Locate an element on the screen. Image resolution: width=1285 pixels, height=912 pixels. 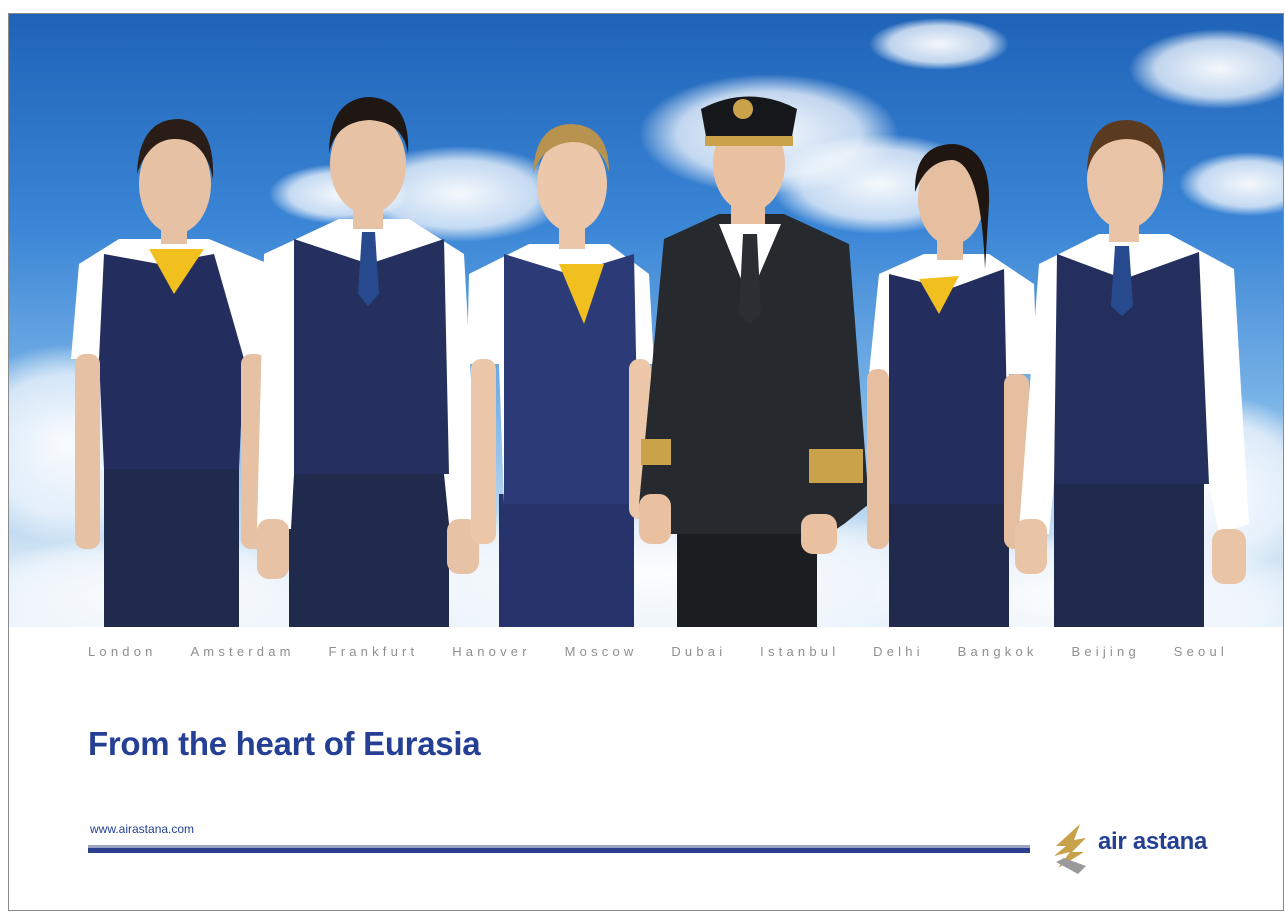
city-label: Seoul is located at coordinates (1200, 651).